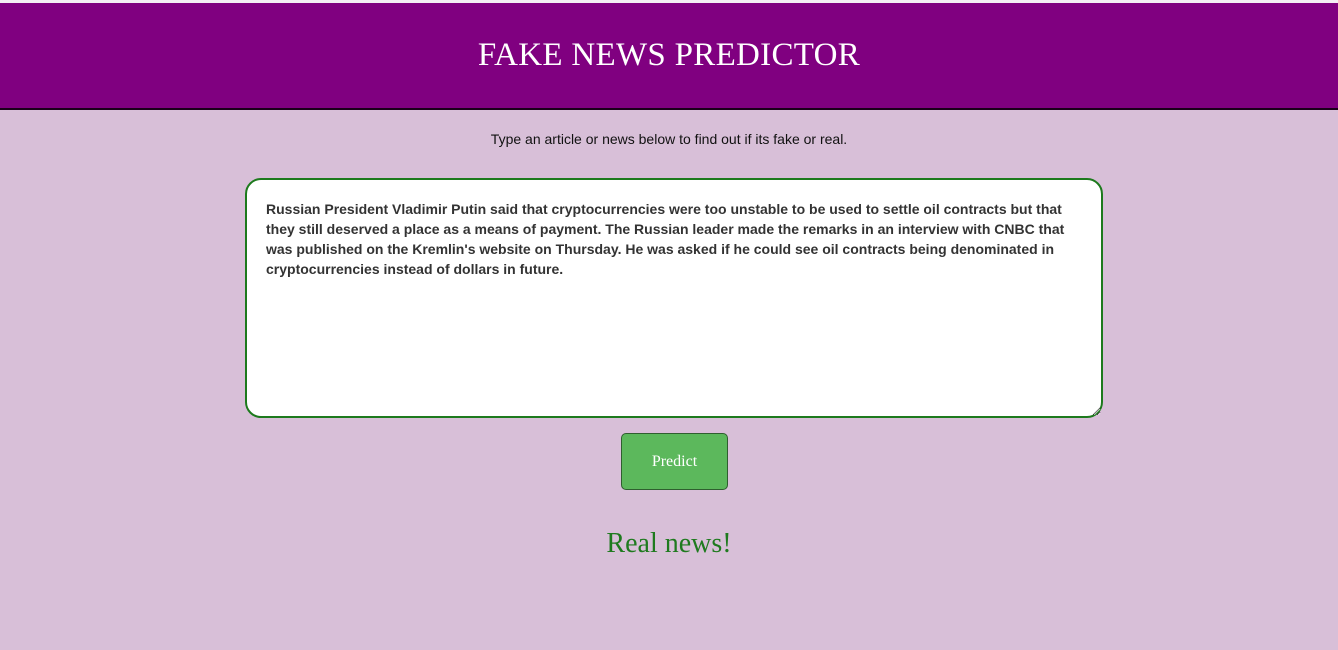 This screenshot has height=650, width=1338. What do you see at coordinates (669, 543) in the screenshot?
I see `prediction-result: Real news!` at bounding box center [669, 543].